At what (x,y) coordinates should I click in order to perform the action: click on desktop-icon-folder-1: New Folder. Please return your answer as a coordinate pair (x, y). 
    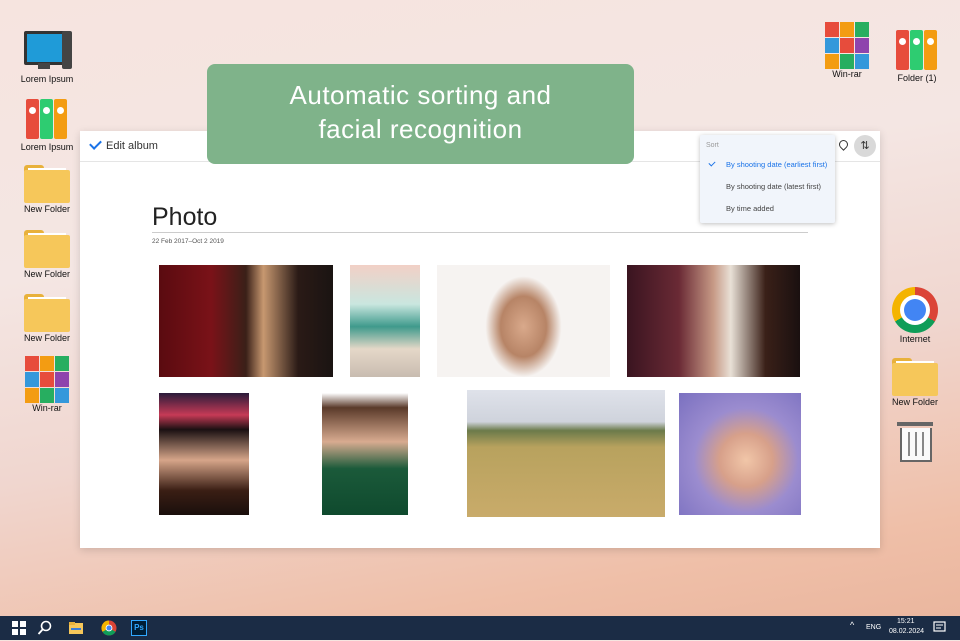
    Looking at the image, I should click on (47, 188).